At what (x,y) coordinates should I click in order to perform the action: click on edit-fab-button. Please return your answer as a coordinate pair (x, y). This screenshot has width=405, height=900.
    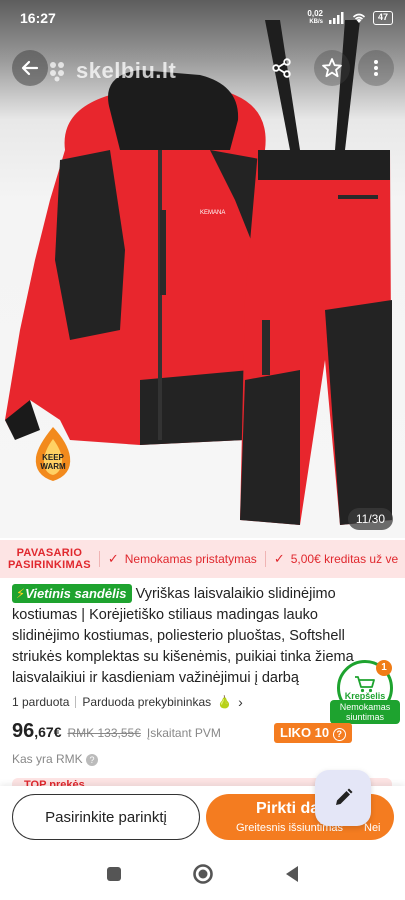
    Looking at the image, I should click on (343, 798).